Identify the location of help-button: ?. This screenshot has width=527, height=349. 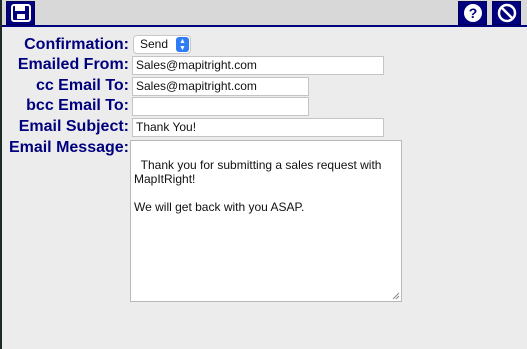
(472, 13).